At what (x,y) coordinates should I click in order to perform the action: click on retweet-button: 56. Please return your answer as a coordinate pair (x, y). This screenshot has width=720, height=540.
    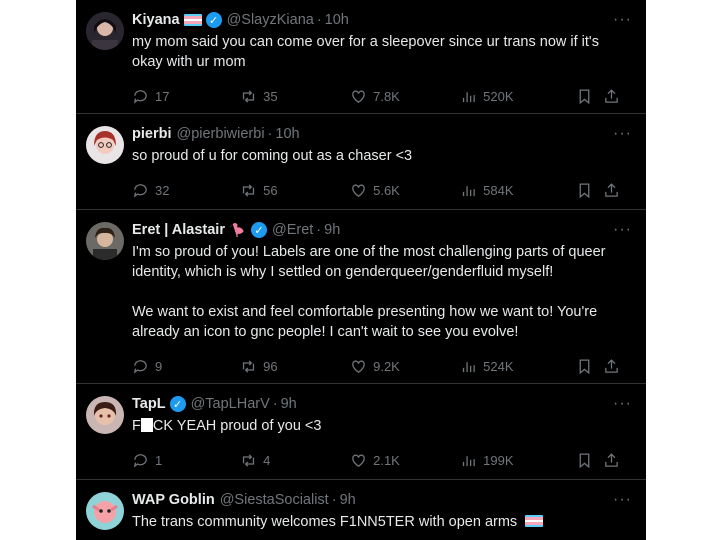
    Looking at the image, I should click on (295, 190).